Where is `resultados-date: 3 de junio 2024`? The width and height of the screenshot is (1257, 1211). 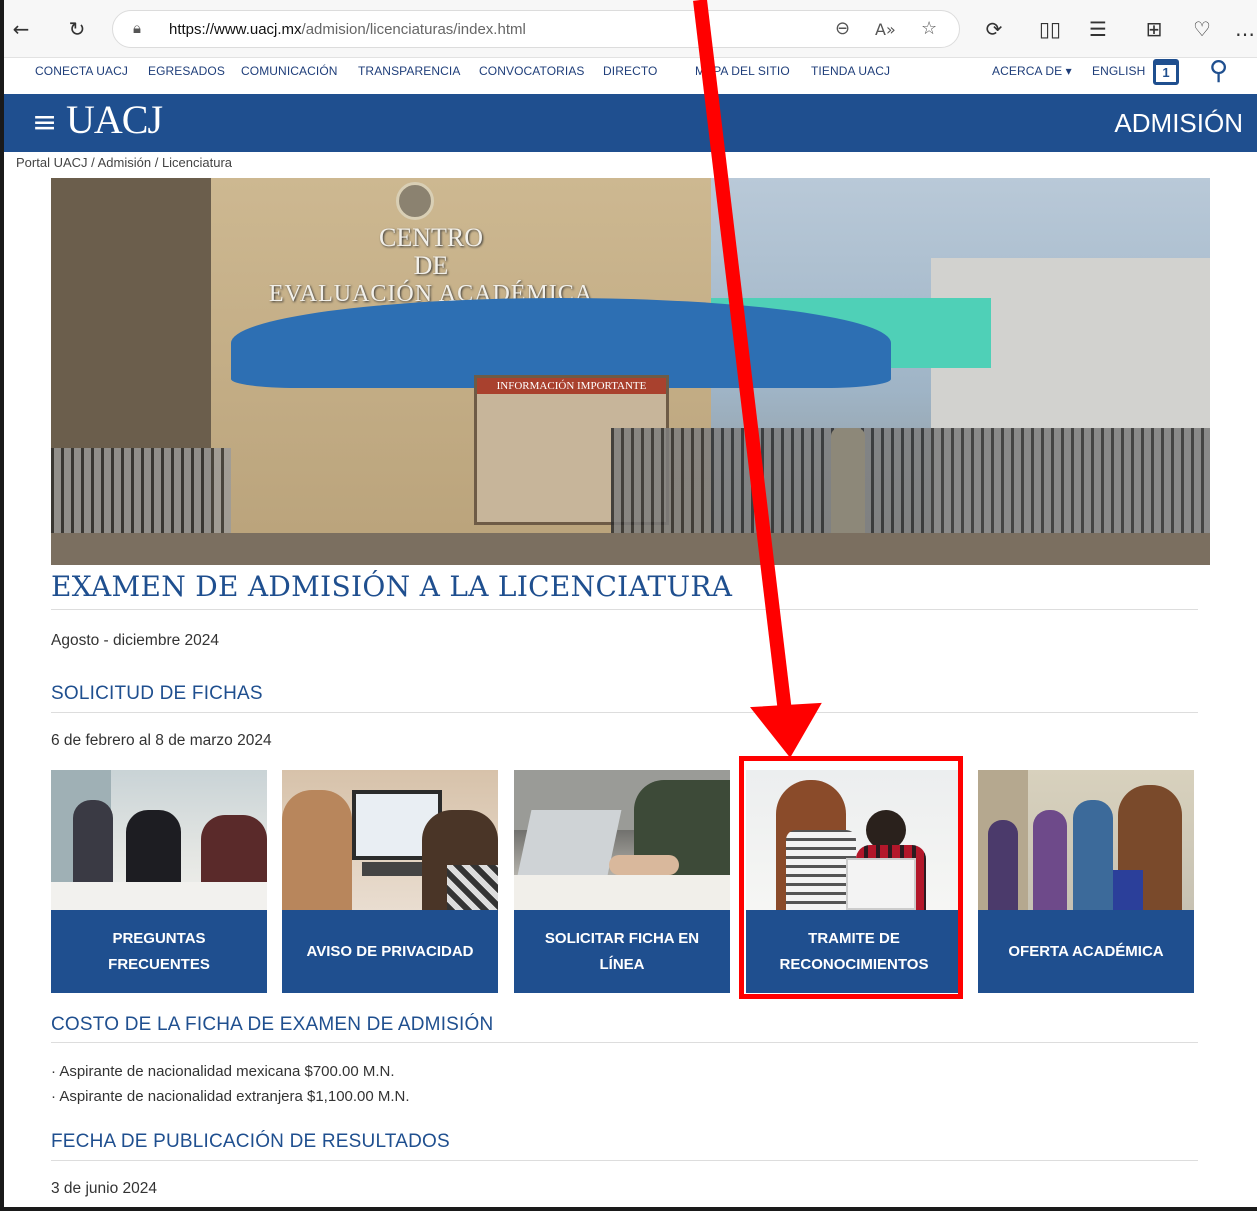
resultados-date: 3 de junio 2024 is located at coordinates (104, 1188).